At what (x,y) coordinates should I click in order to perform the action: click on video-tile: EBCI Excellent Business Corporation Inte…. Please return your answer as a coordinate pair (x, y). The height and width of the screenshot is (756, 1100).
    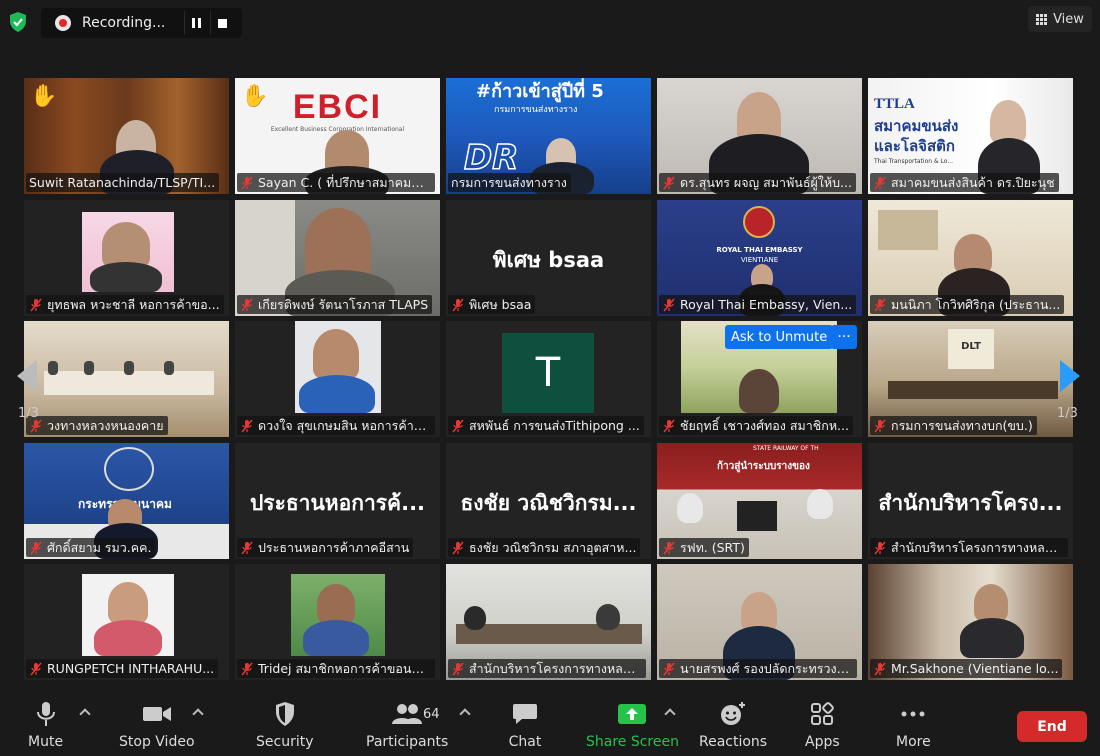
    Looking at the image, I should click on (337, 136).